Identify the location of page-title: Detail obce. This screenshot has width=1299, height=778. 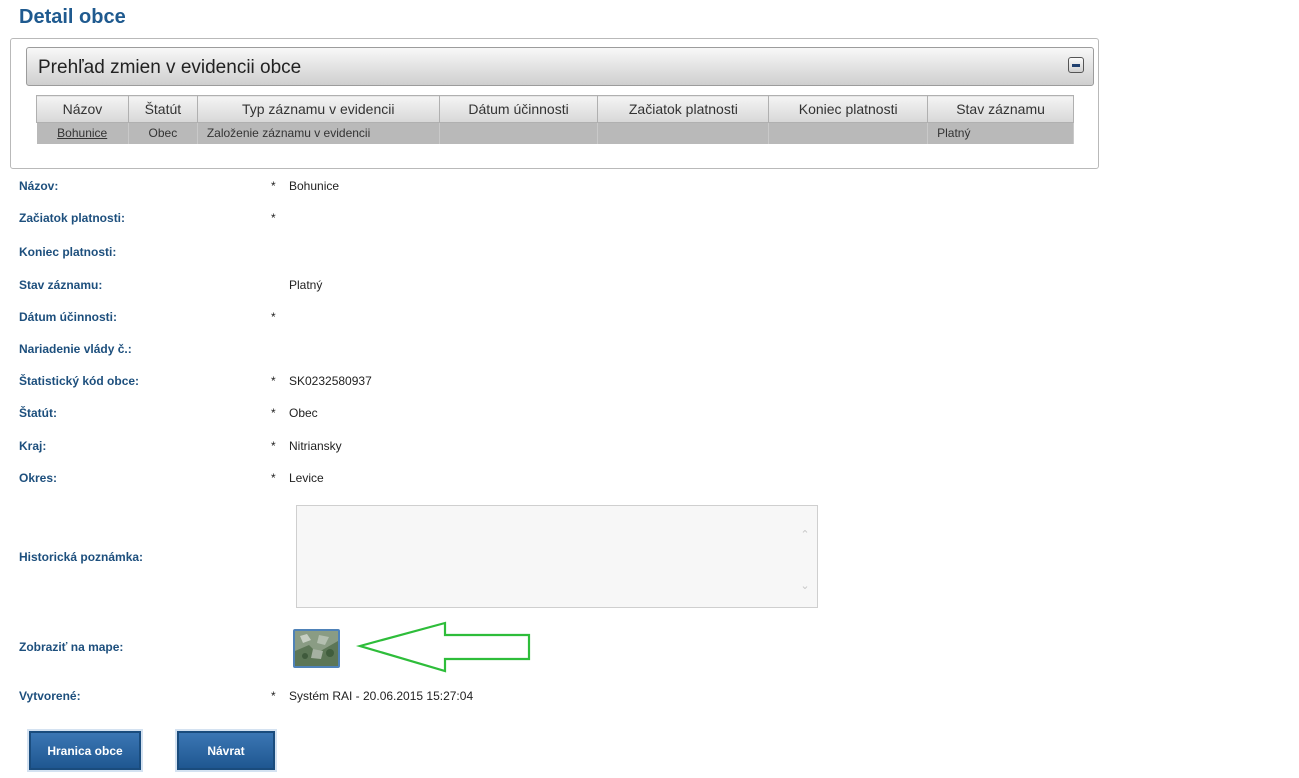
(72, 17).